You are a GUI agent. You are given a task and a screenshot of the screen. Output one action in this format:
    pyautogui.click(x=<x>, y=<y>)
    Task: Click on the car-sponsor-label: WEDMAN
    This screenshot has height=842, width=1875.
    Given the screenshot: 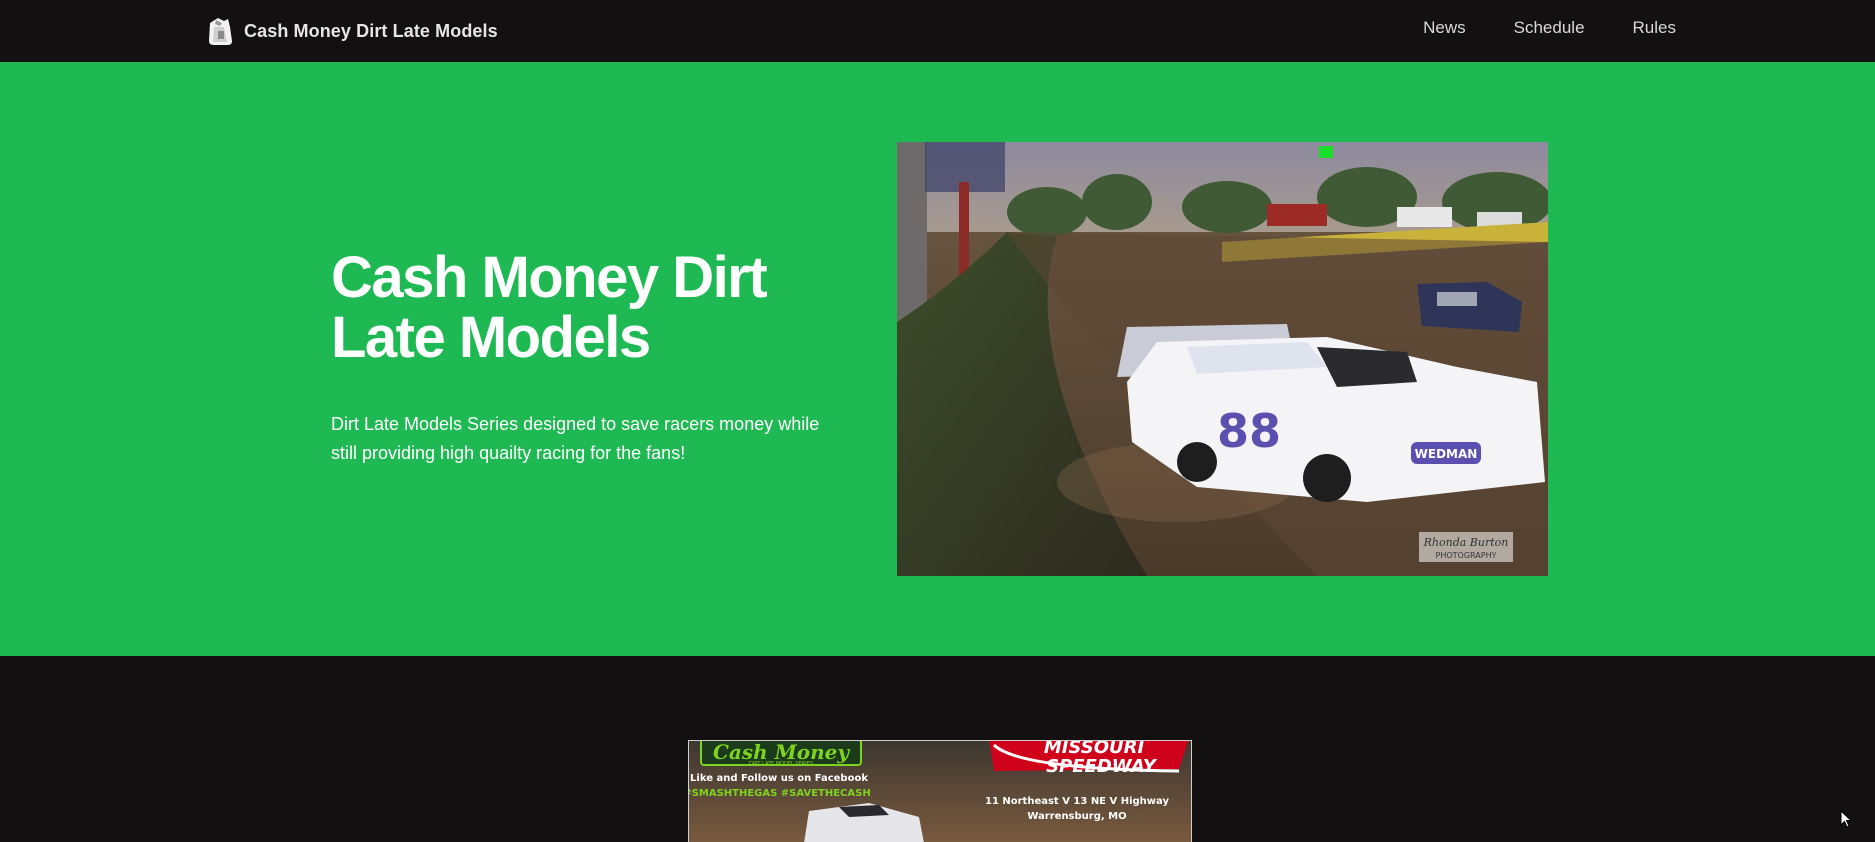 What is the action you would take?
    pyautogui.click(x=1446, y=454)
    